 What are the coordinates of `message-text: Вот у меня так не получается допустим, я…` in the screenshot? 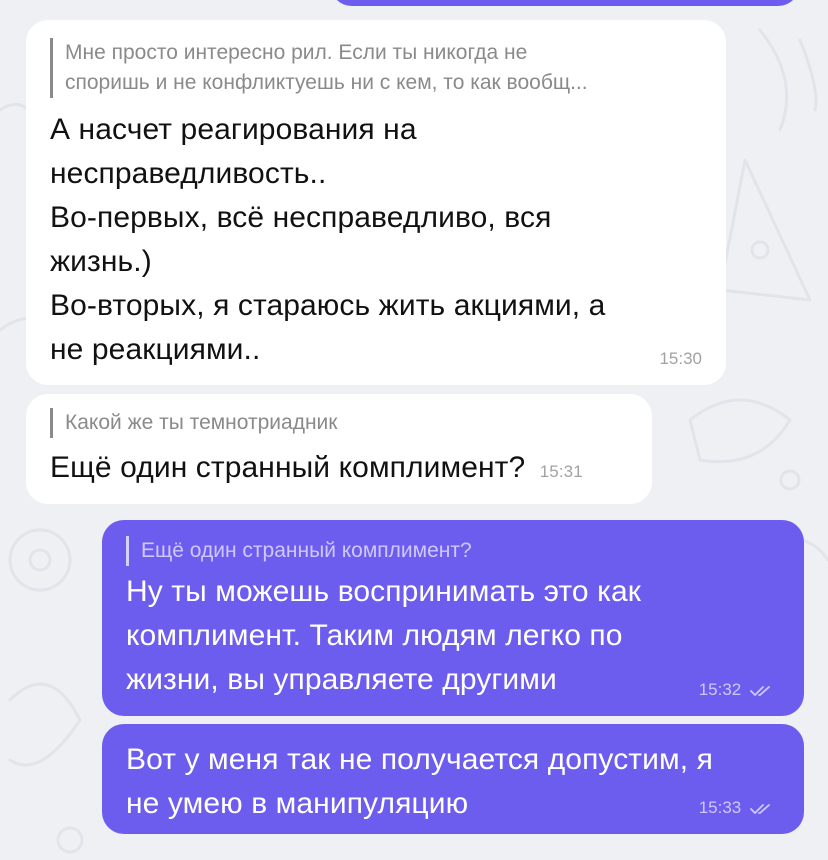 It's located at (453, 782).